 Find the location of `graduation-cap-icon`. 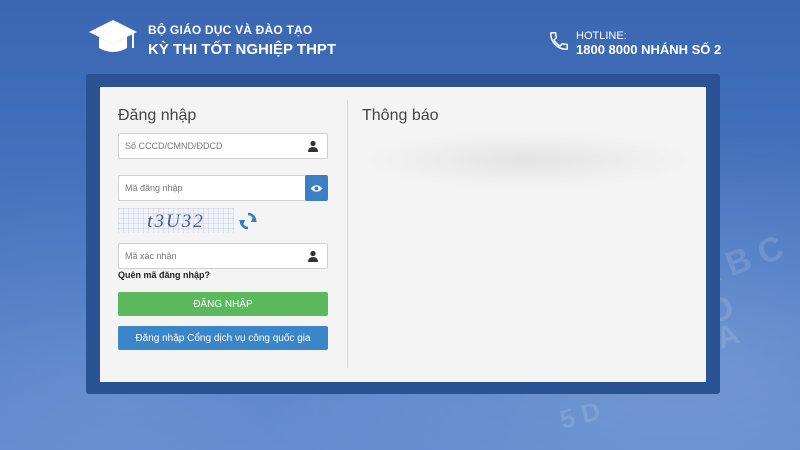

graduation-cap-icon is located at coordinates (113, 36).